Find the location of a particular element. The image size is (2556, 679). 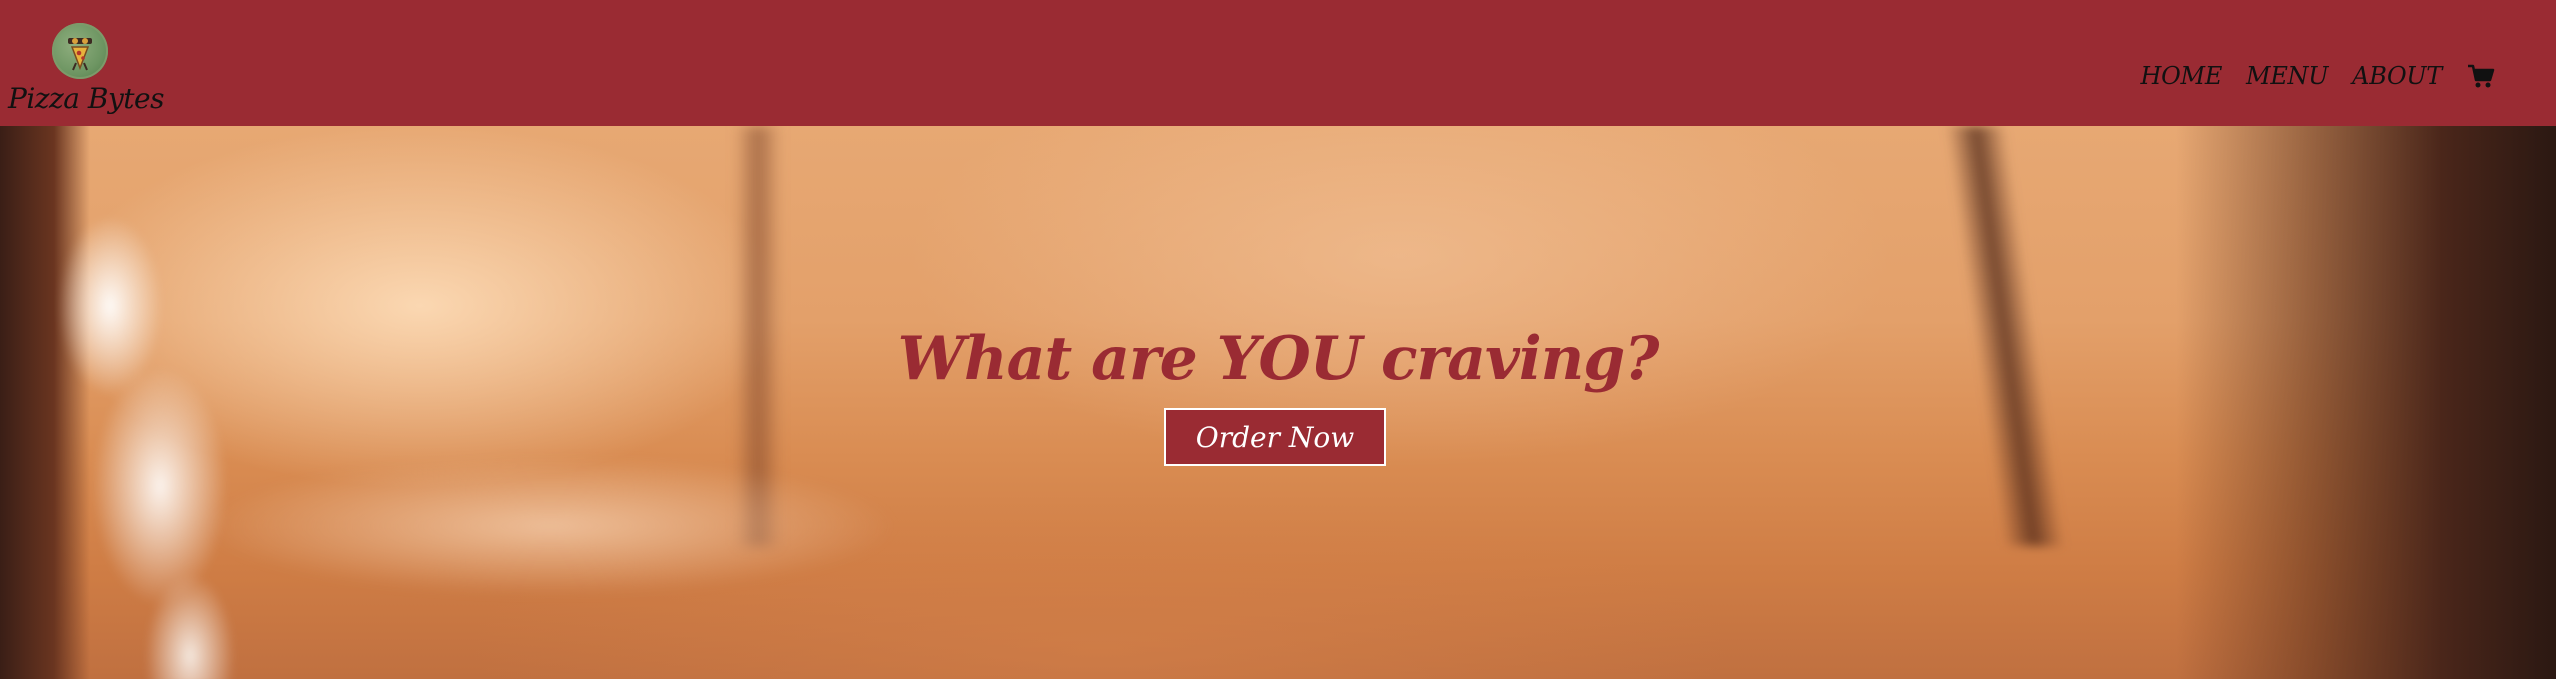

brand-home-link: Pizza Bytes is located at coordinates (86, 70).